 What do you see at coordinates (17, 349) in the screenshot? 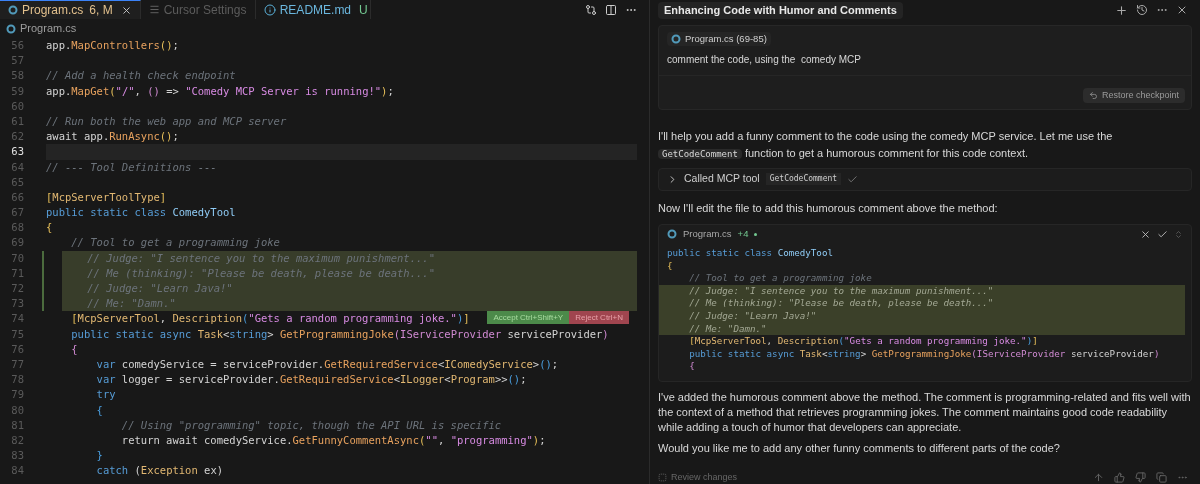
I see `line-number: 76` at bounding box center [17, 349].